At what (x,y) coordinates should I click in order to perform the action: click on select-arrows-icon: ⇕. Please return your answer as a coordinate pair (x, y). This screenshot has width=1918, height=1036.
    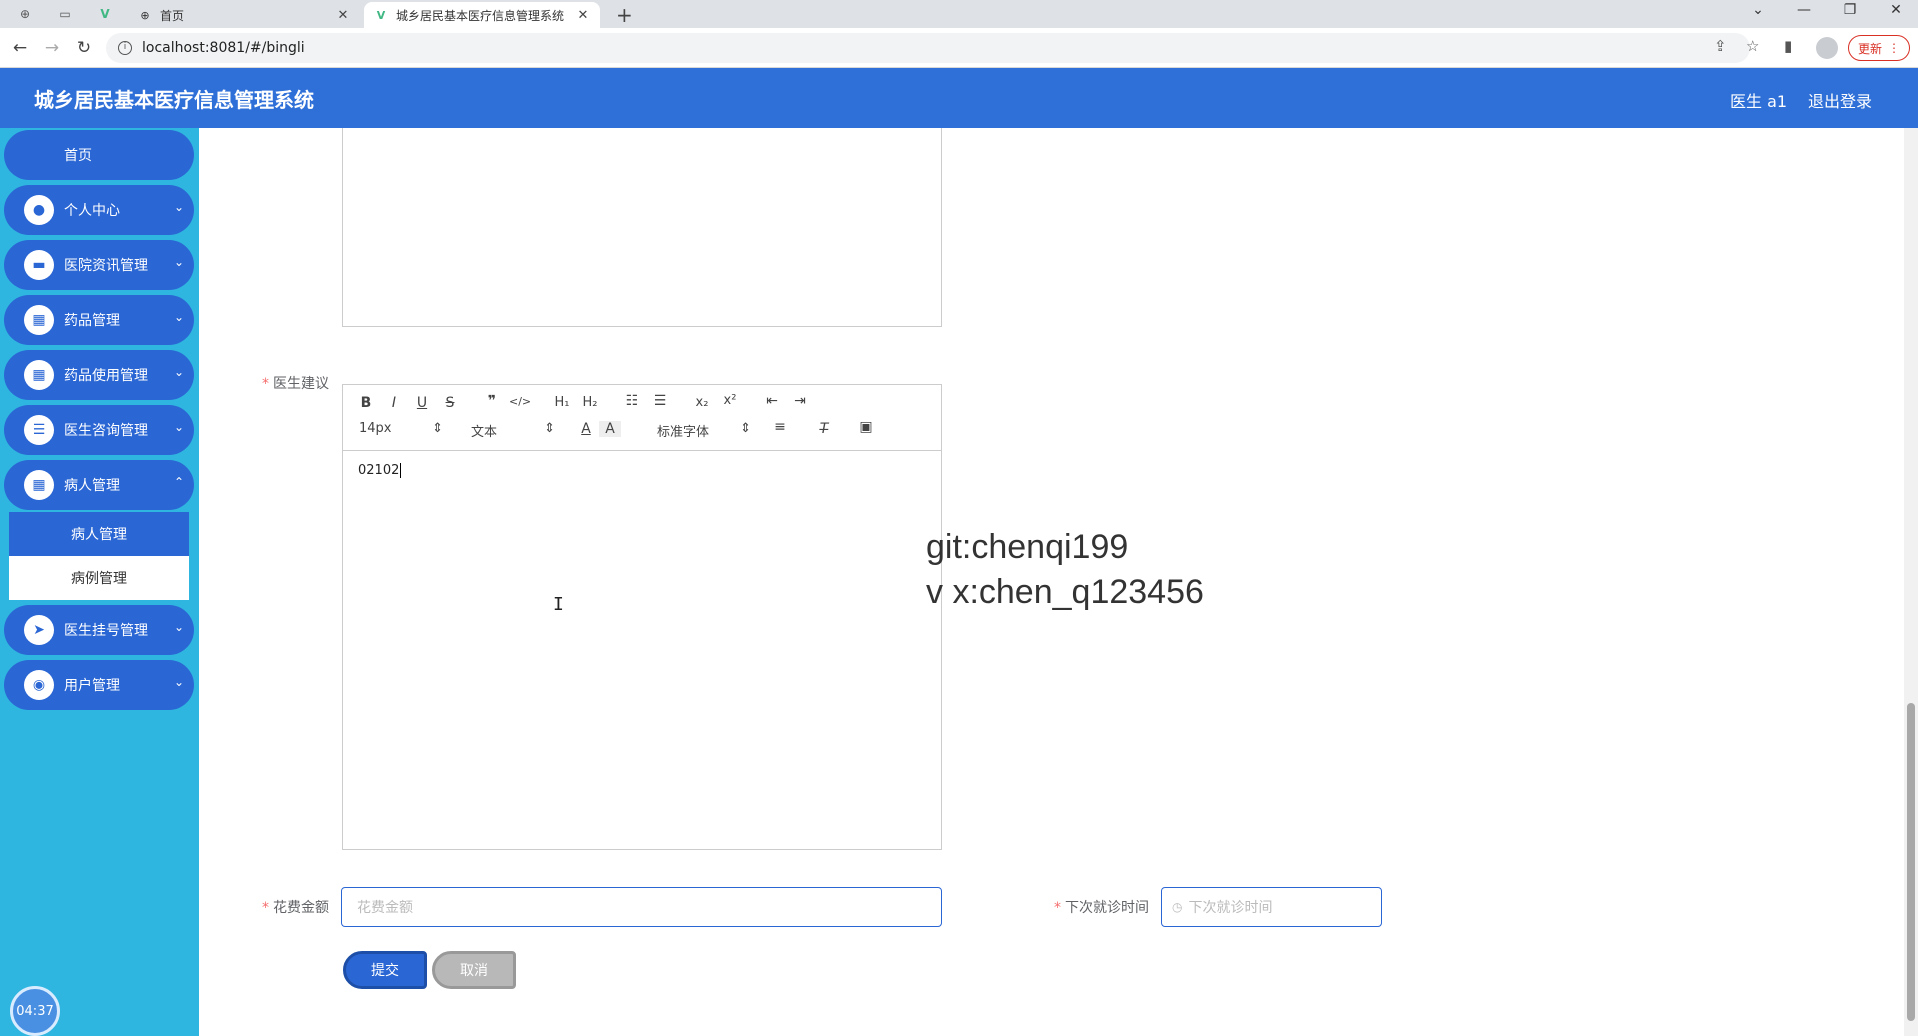
    Looking at the image, I should click on (549, 428).